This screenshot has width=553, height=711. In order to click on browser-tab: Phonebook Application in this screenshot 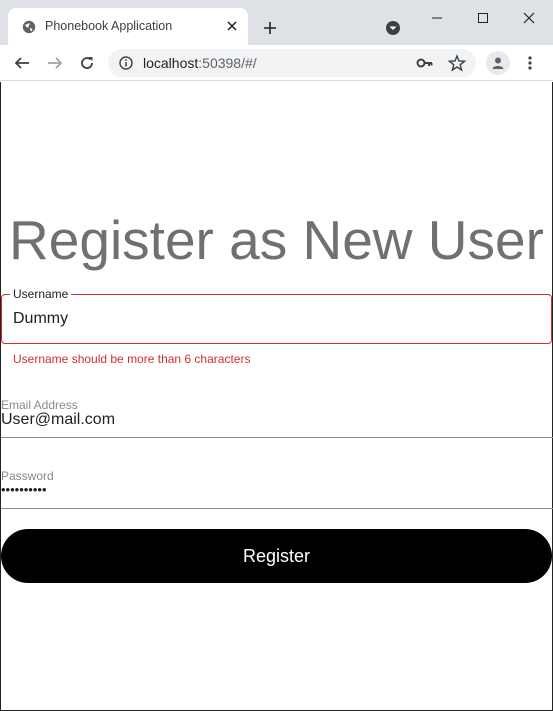, I will do `click(128, 26)`.